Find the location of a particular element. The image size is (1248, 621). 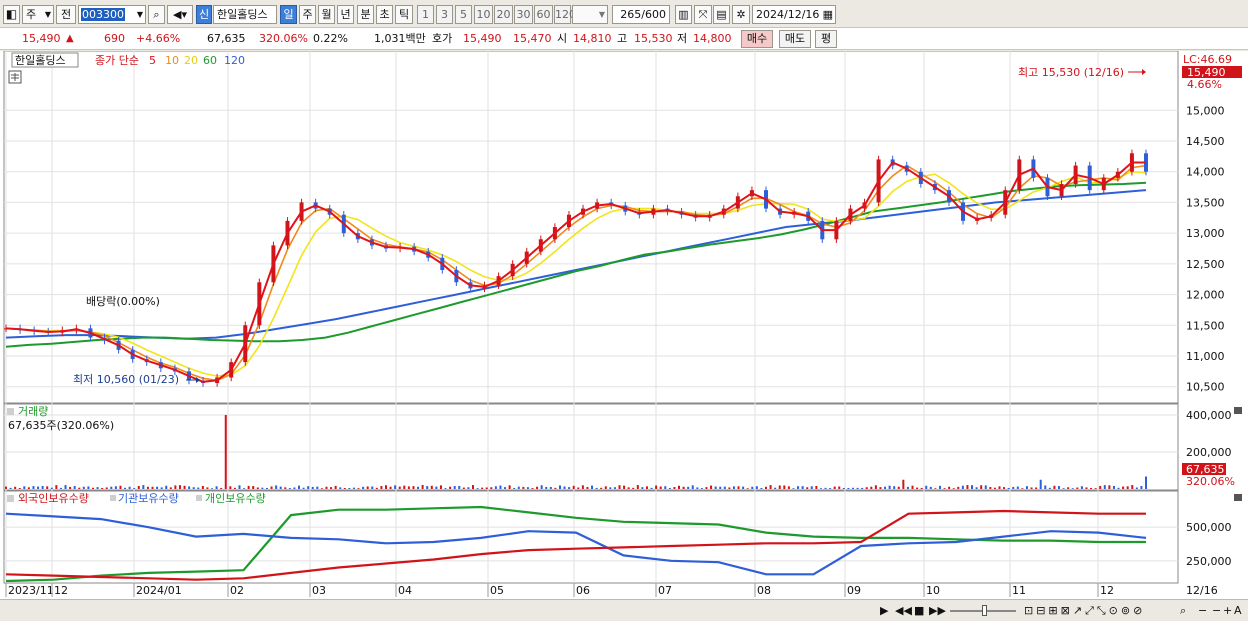

search-icon: ⌕ is located at coordinates (156, 14).